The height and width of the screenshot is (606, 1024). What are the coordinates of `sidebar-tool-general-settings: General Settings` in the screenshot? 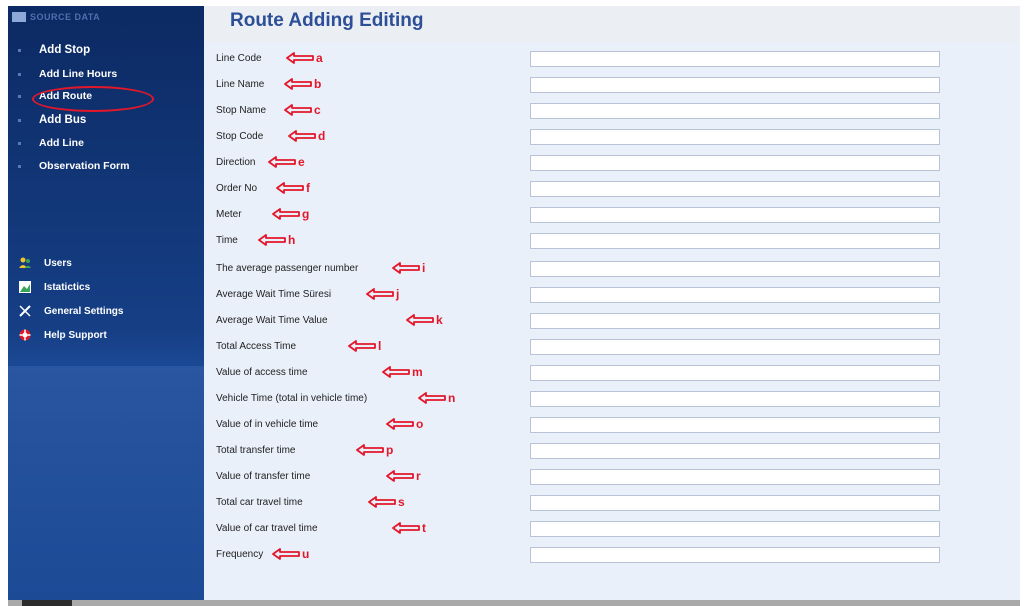 It's located at (70, 311).